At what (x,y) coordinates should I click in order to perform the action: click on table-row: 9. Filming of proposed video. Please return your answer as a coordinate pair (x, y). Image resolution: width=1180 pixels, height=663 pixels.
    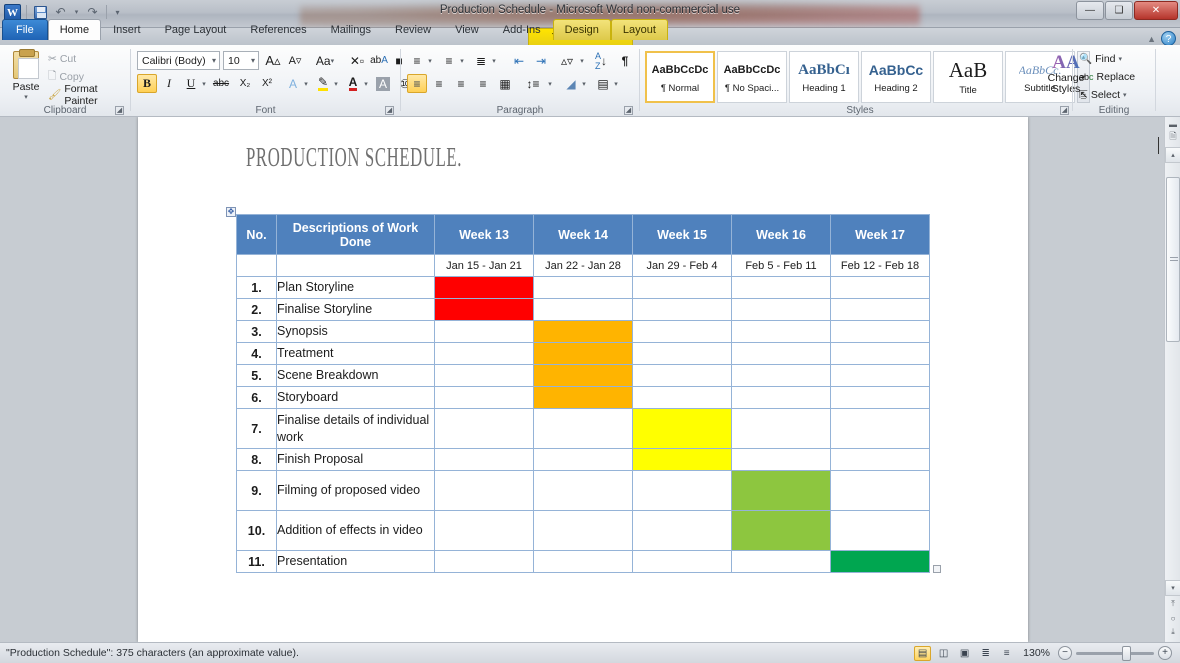
    Looking at the image, I should click on (583, 490).